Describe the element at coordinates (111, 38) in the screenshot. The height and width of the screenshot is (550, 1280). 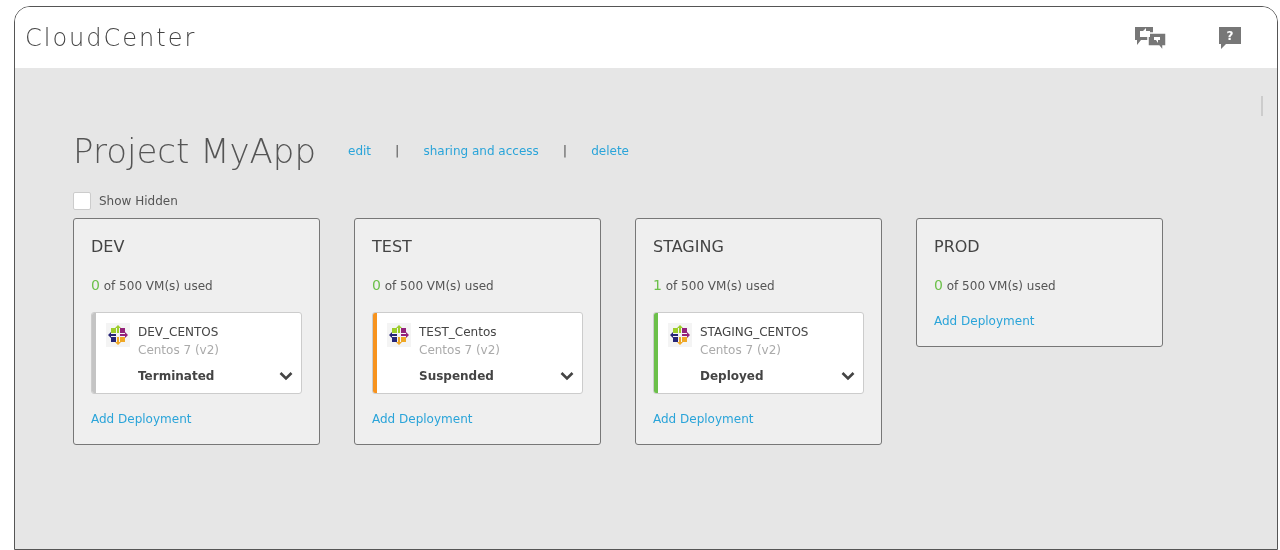
I see `app-title: CloudCenter` at that location.